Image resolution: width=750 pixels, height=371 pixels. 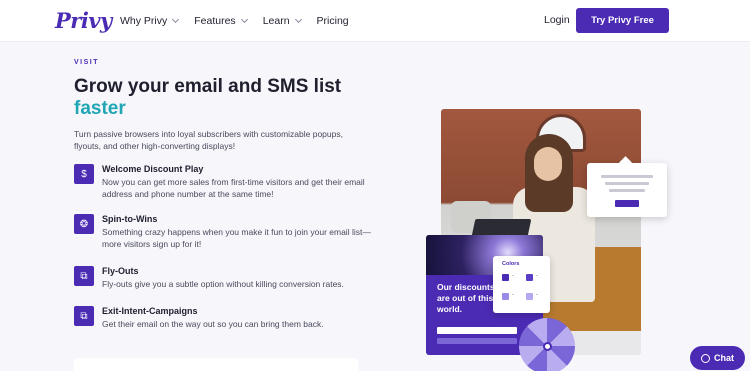 What do you see at coordinates (84, 316) in the screenshot?
I see `exit-intent-icon: ⧉` at bounding box center [84, 316].